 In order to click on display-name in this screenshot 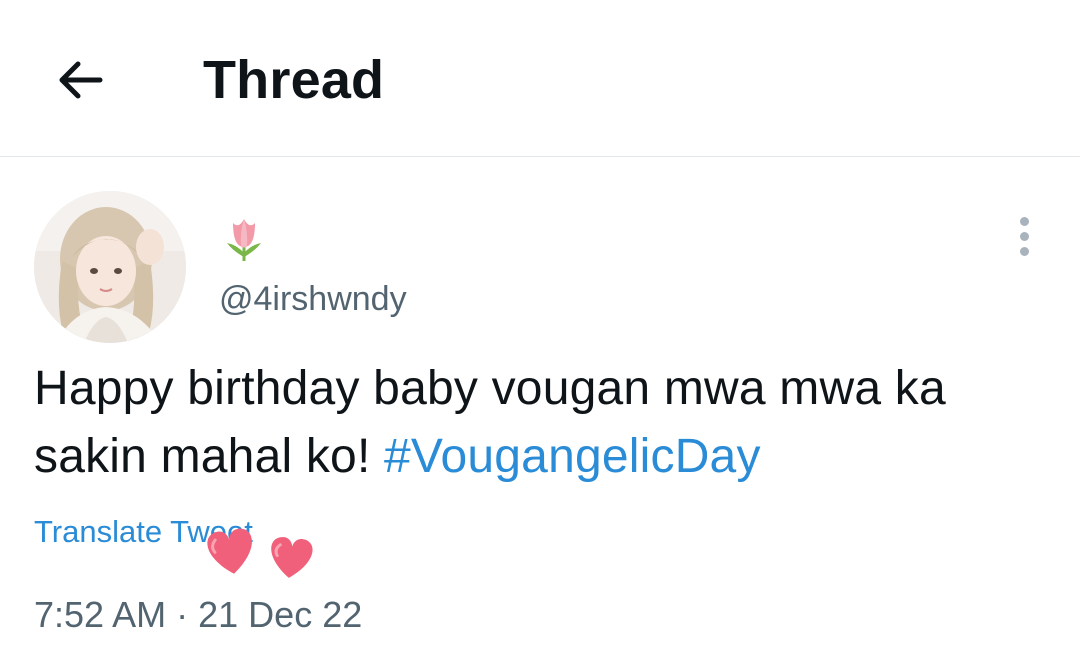, I will do `click(244, 238)`.